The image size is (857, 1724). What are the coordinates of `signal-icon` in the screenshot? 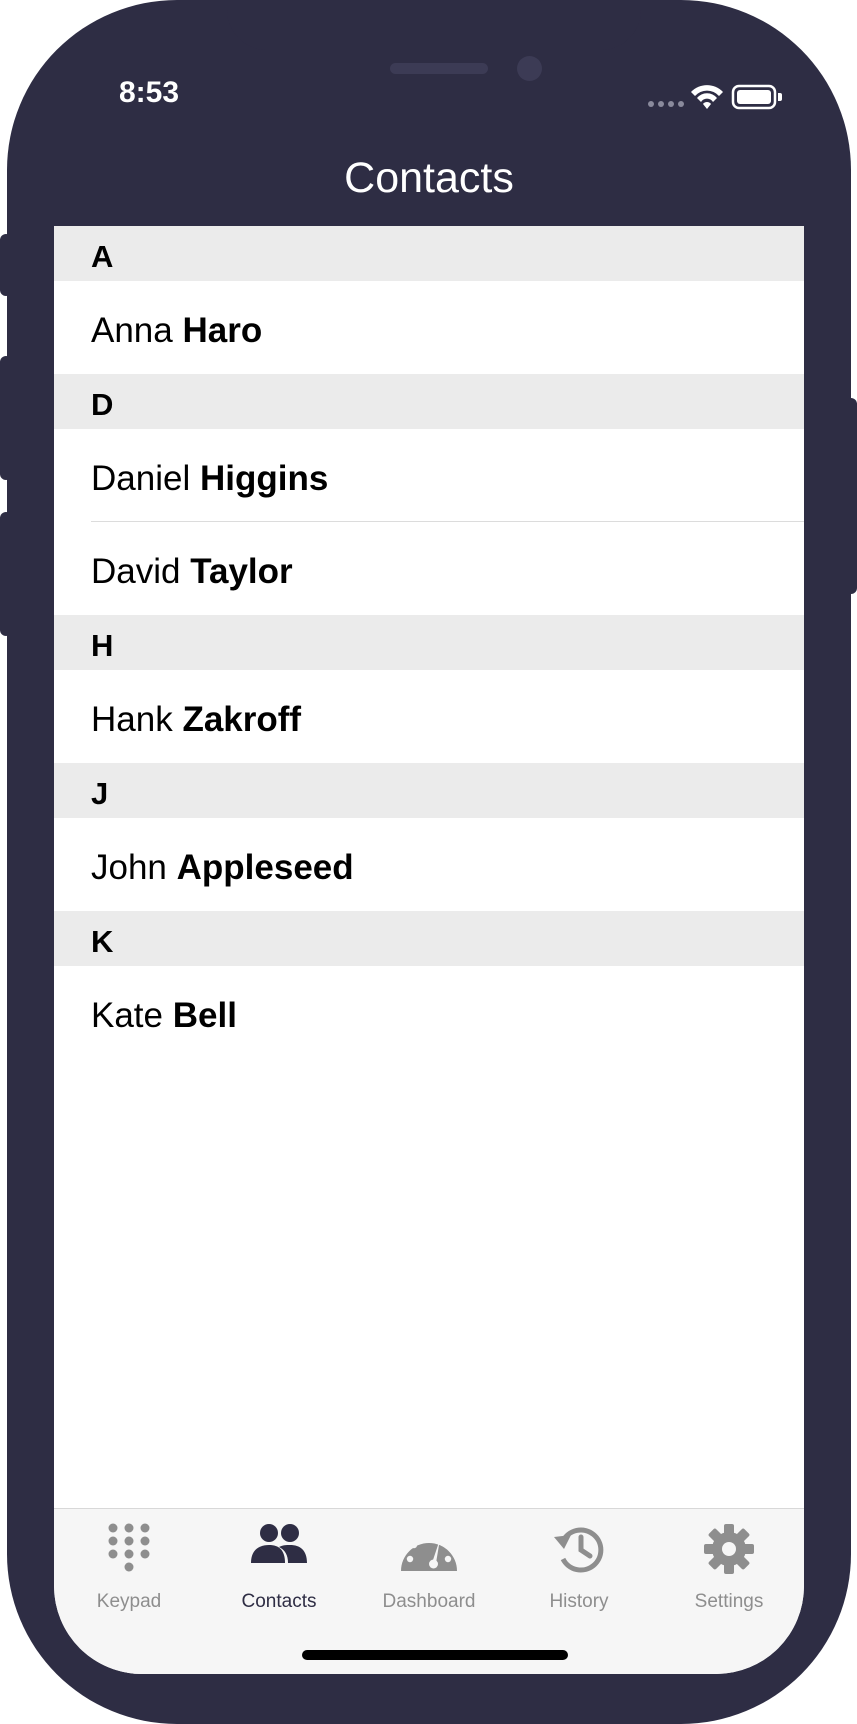 It's located at (666, 104).